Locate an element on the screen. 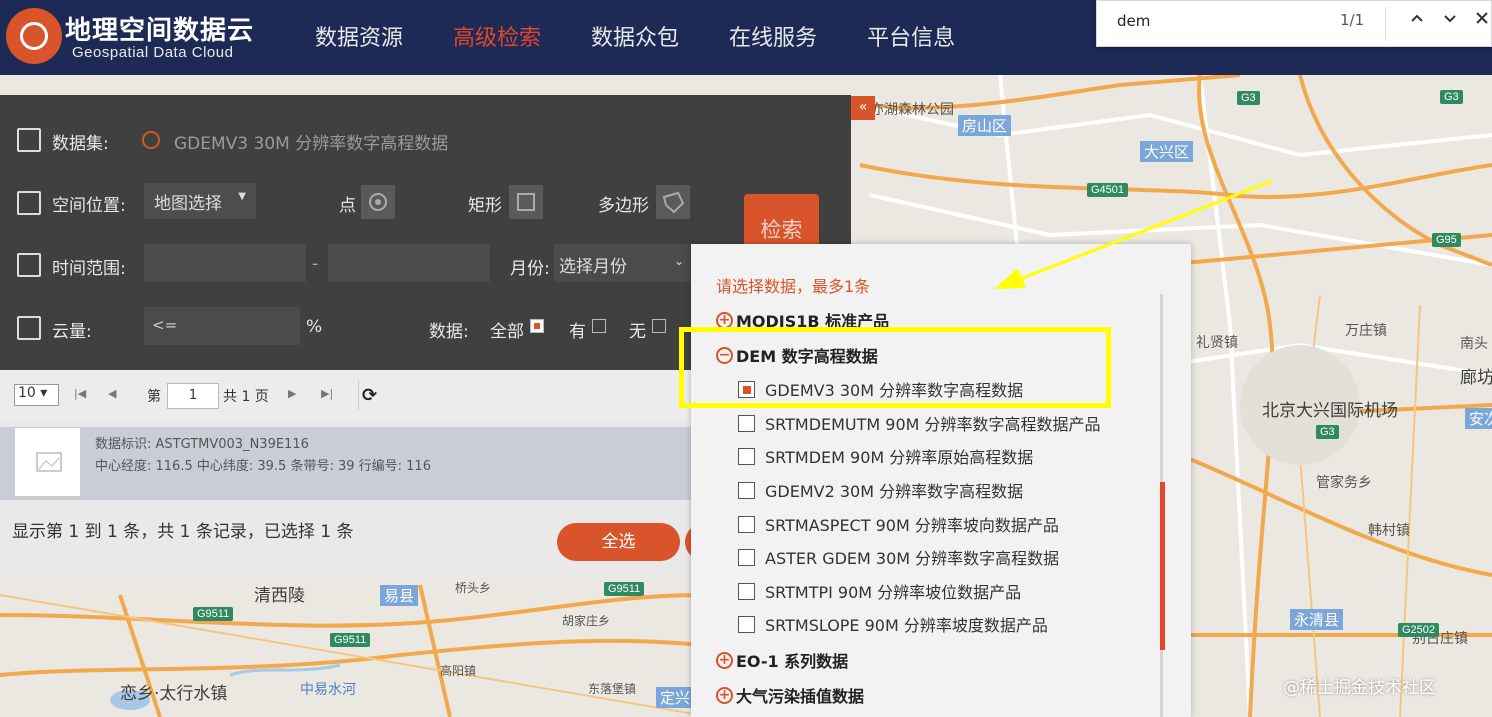  item-label: SRTMTPI 90M 分辨率坡位数据产品 is located at coordinates (893, 592).